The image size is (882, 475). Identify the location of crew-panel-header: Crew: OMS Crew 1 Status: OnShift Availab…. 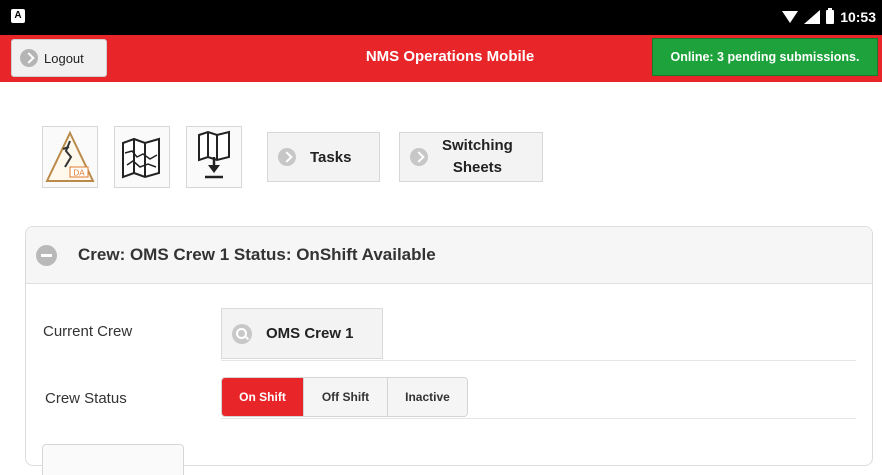
(449, 255).